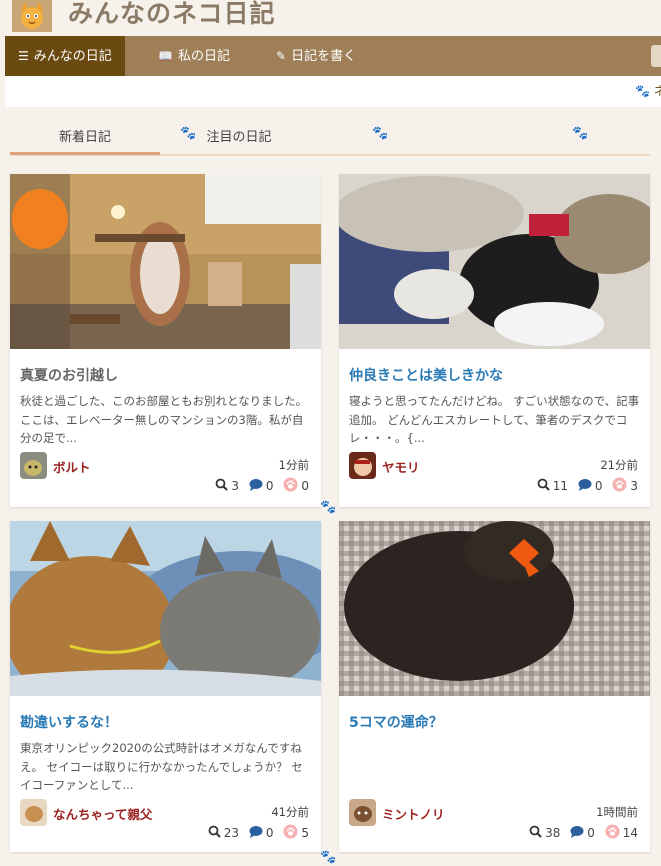  What do you see at coordinates (544, 833) in the screenshot?
I see `views-stat: 38` at bounding box center [544, 833].